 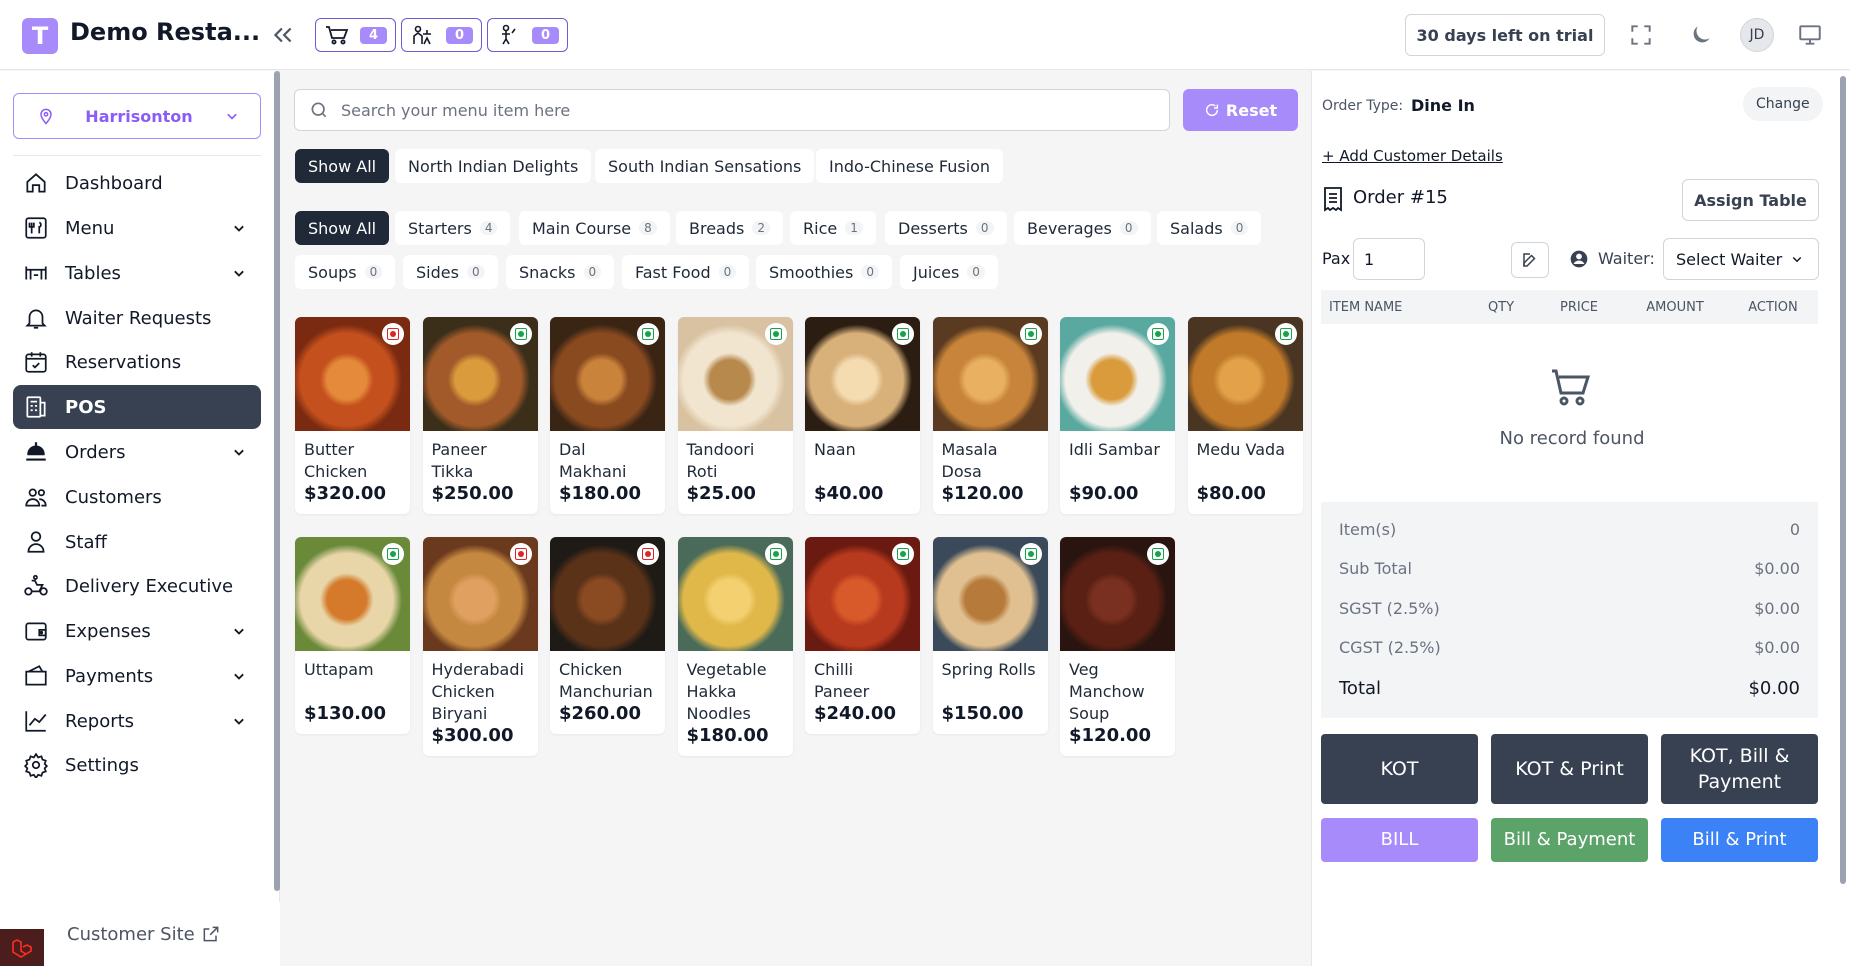 I want to click on sidebar-item-orders: Orders, so click(x=137, y=452).